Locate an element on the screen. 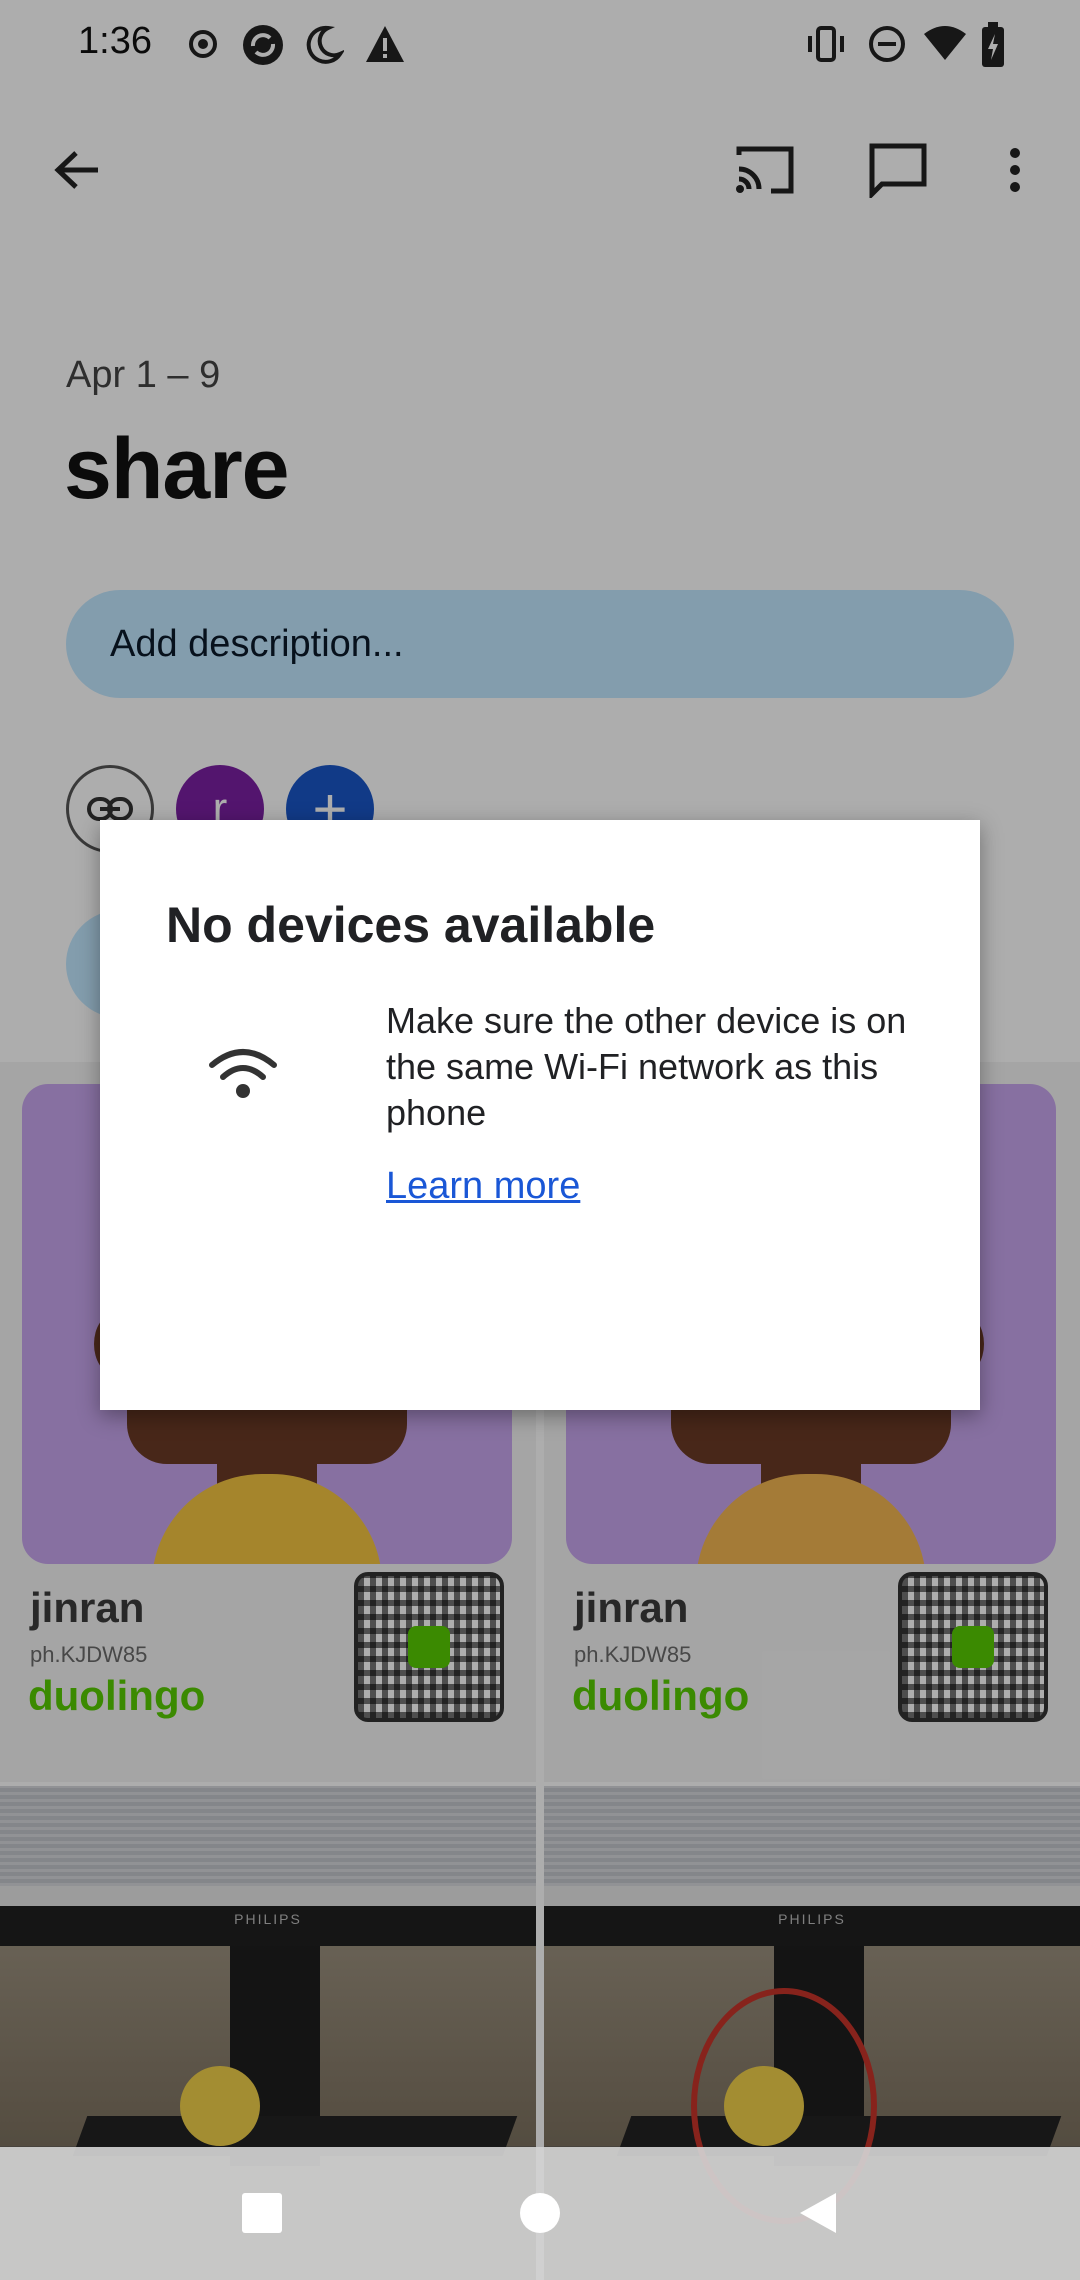 This screenshot has height=2280, width=1080. nav-back-button is located at coordinates (818, 2213).